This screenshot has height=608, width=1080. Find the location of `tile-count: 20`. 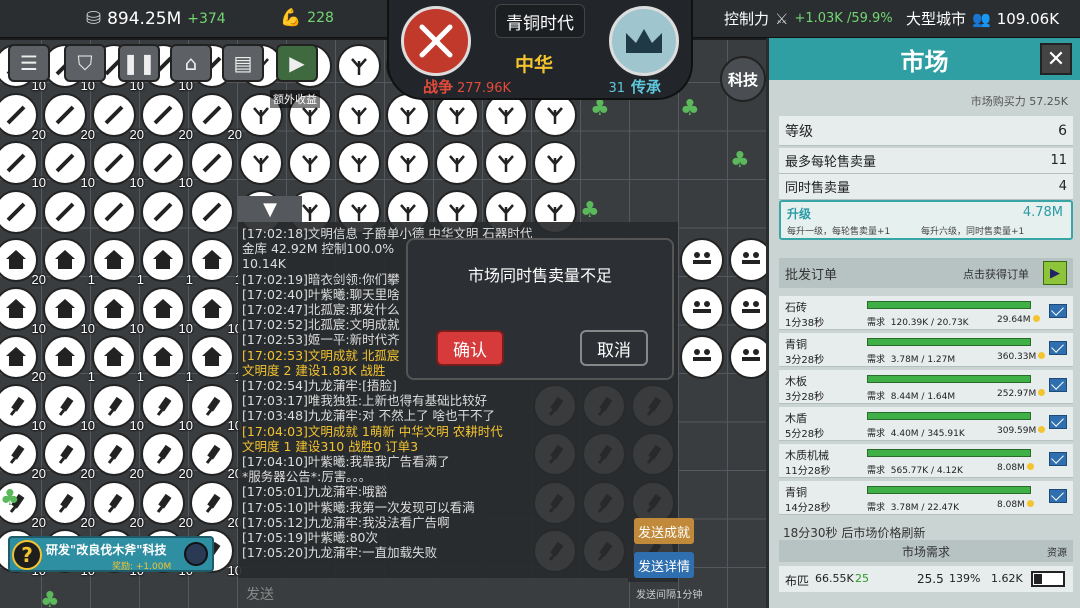

tile-count: 20 is located at coordinates (136, 522).